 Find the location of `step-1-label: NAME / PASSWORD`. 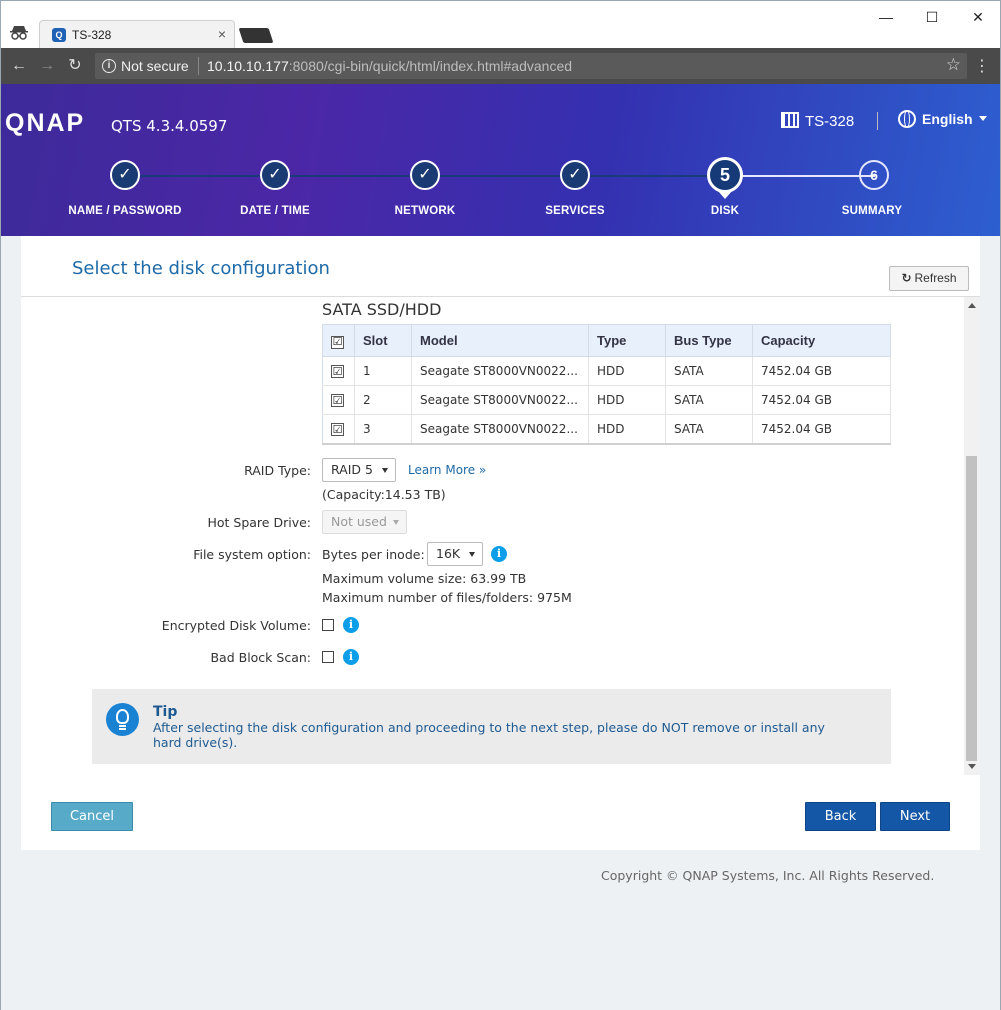

step-1-label: NAME / PASSWORD is located at coordinates (125, 211).